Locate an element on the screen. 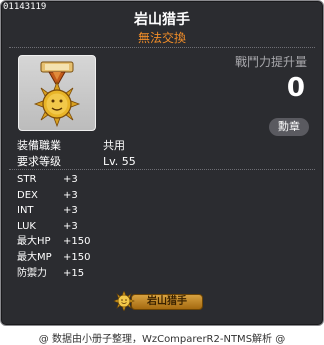 The image size is (324, 345). medal-icon is located at coordinates (57, 94).